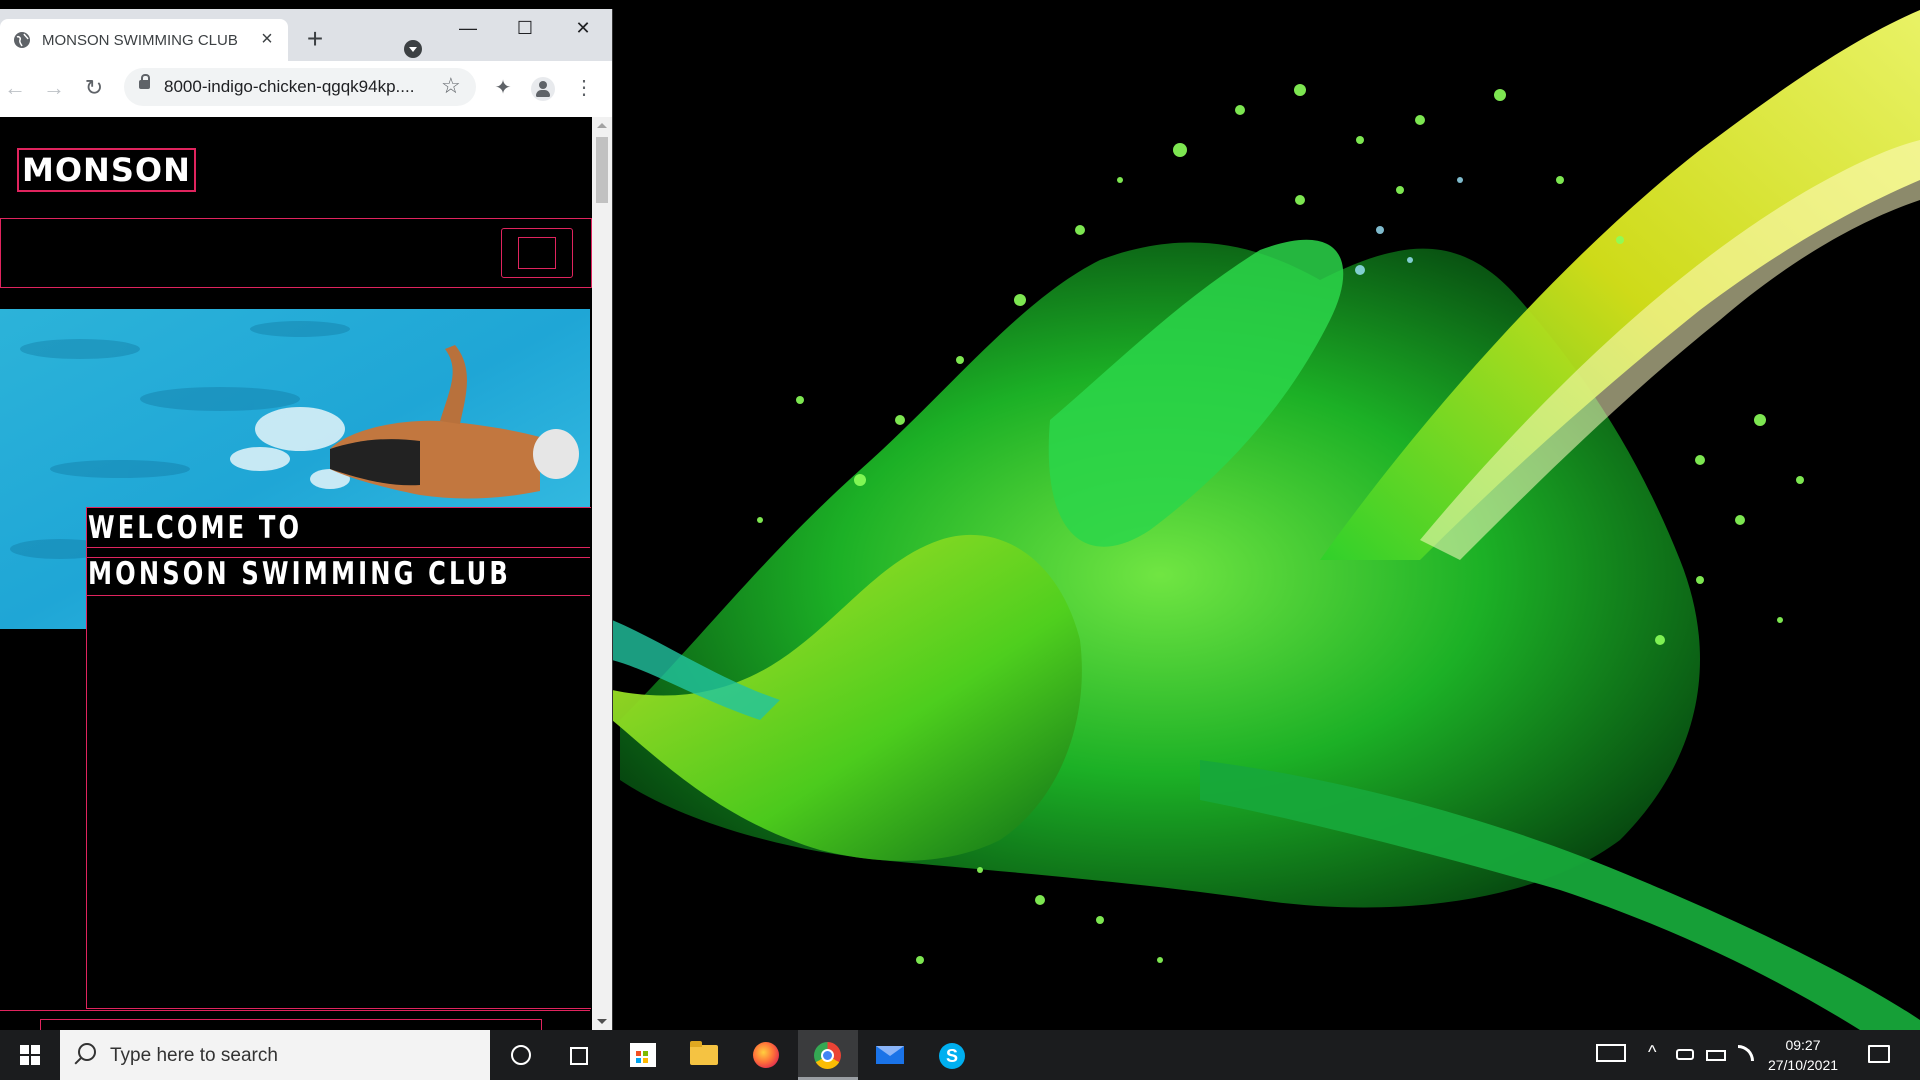 This screenshot has height=1080, width=1920. Describe the element at coordinates (1803, 1045) in the screenshot. I see `clock-time: 09:27` at that location.